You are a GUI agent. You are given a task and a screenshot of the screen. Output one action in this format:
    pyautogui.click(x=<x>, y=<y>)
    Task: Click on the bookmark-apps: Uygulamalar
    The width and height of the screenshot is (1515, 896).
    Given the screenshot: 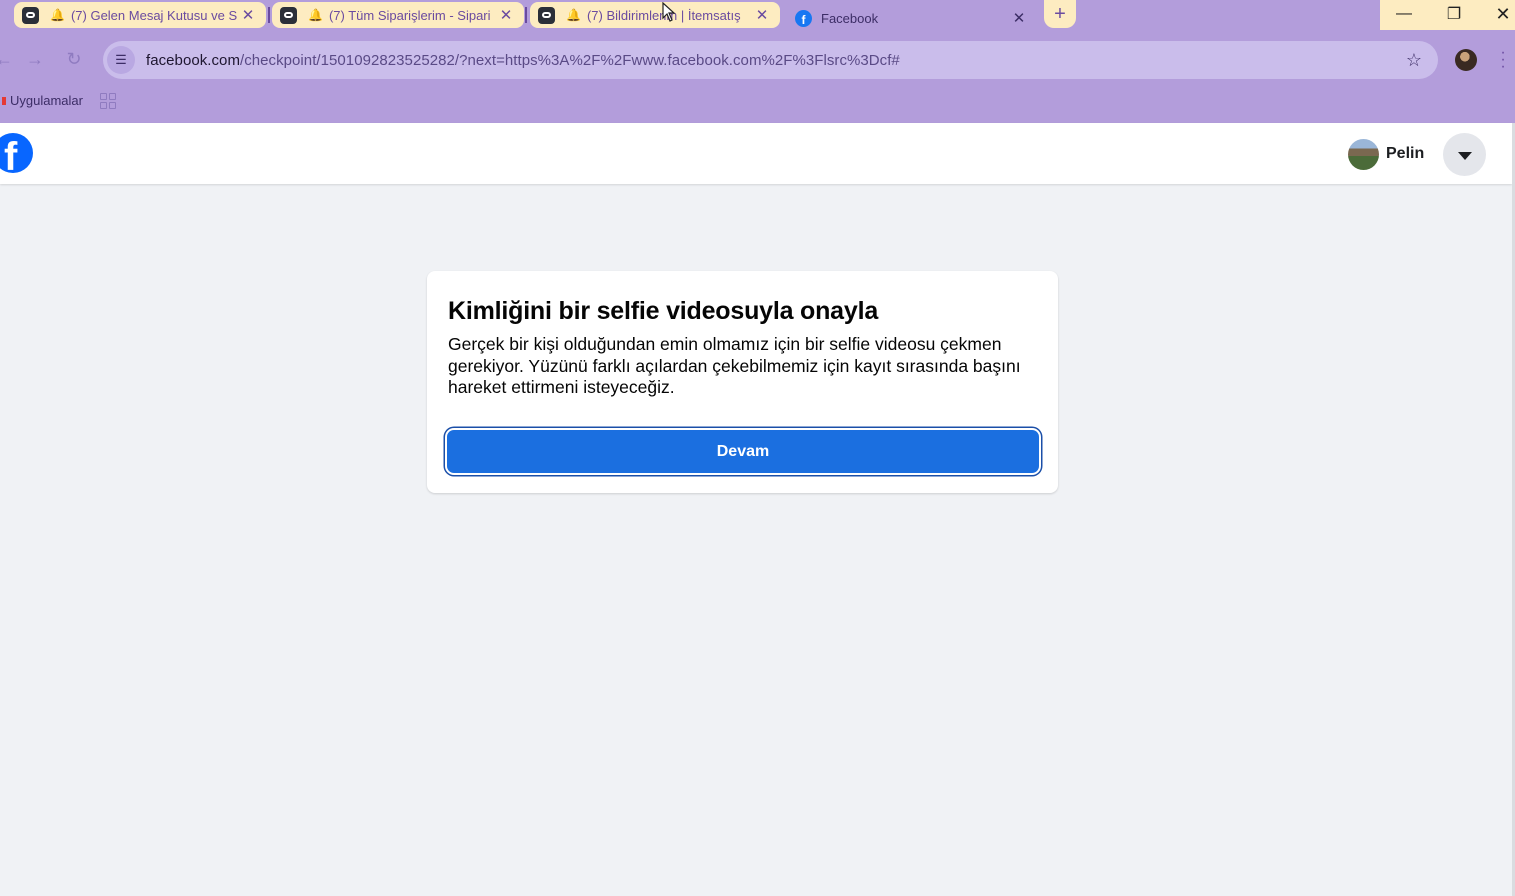 What is the action you would take?
    pyautogui.click(x=42, y=100)
    